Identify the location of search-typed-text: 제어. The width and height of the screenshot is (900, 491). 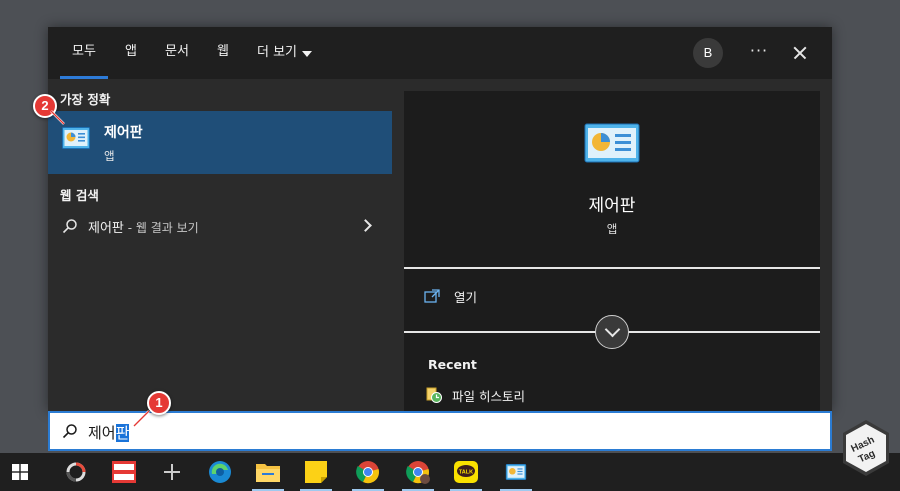
(102, 433).